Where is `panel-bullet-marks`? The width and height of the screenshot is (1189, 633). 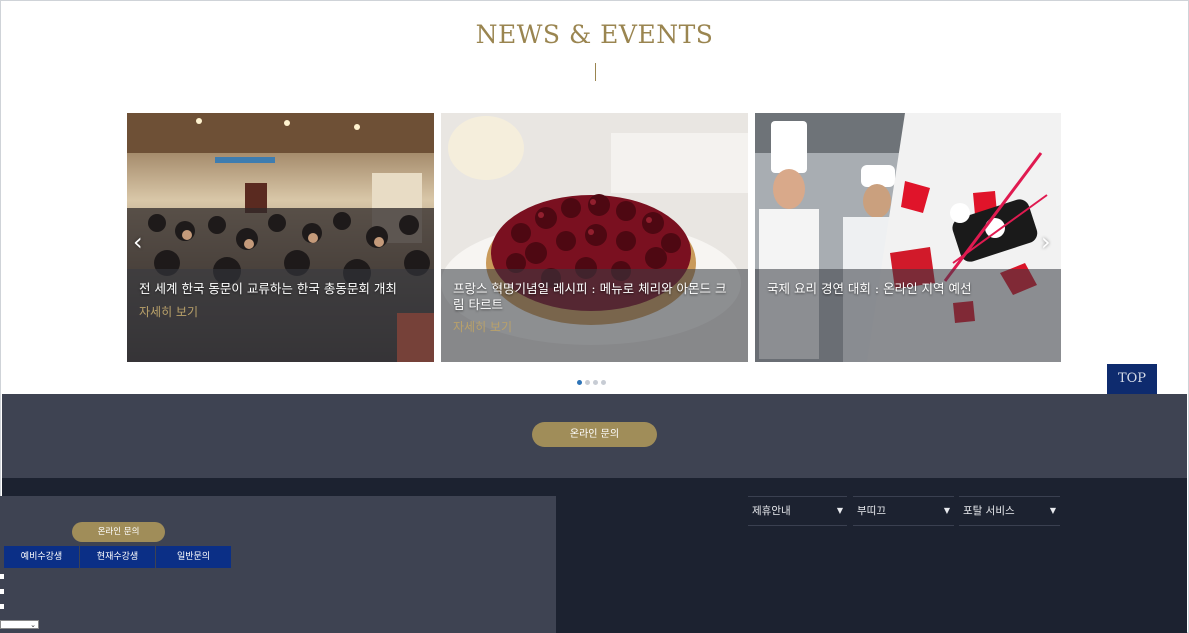
panel-bullet-marks is located at coordinates (2, 596).